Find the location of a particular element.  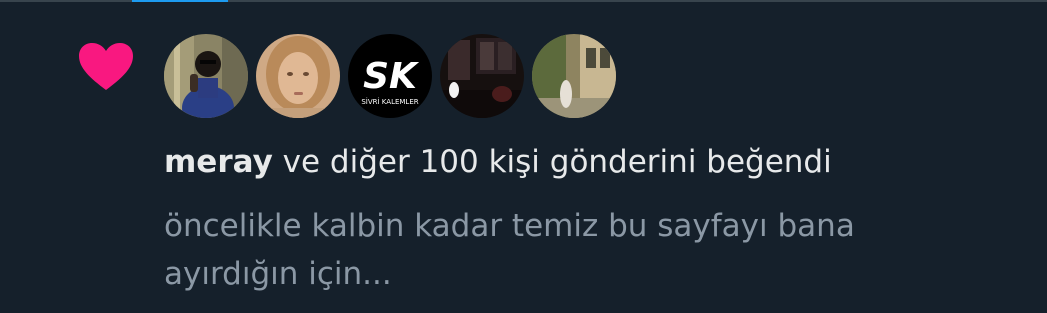

avatar: SK SİVRİ KALEMLER is located at coordinates (390, 76).